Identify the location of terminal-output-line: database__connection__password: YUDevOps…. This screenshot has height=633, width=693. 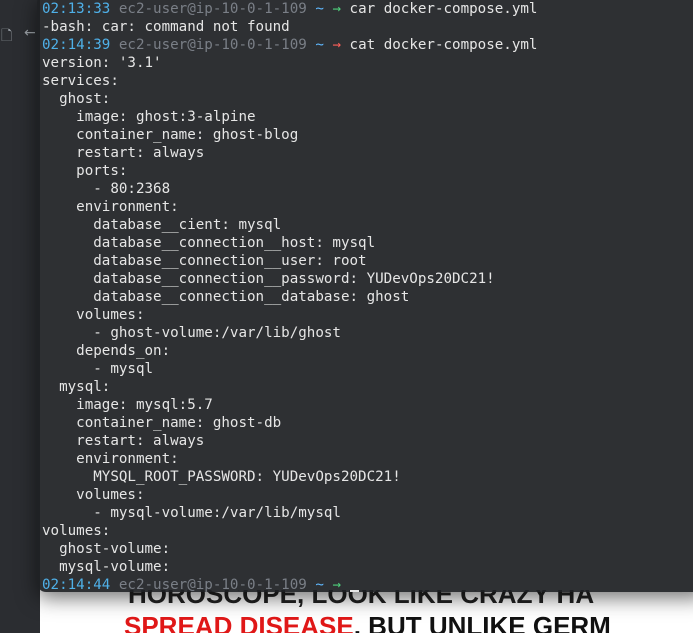
(268, 279).